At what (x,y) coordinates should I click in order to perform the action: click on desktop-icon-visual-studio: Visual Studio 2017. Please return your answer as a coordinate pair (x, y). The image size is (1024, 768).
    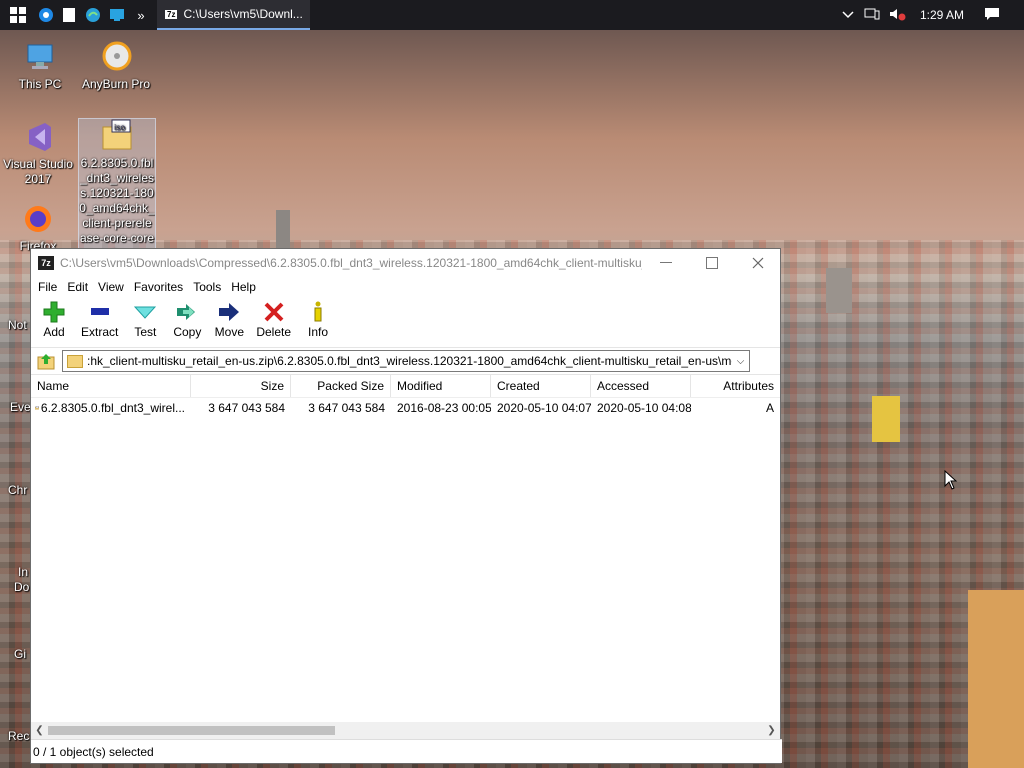
    Looking at the image, I should click on (38, 153).